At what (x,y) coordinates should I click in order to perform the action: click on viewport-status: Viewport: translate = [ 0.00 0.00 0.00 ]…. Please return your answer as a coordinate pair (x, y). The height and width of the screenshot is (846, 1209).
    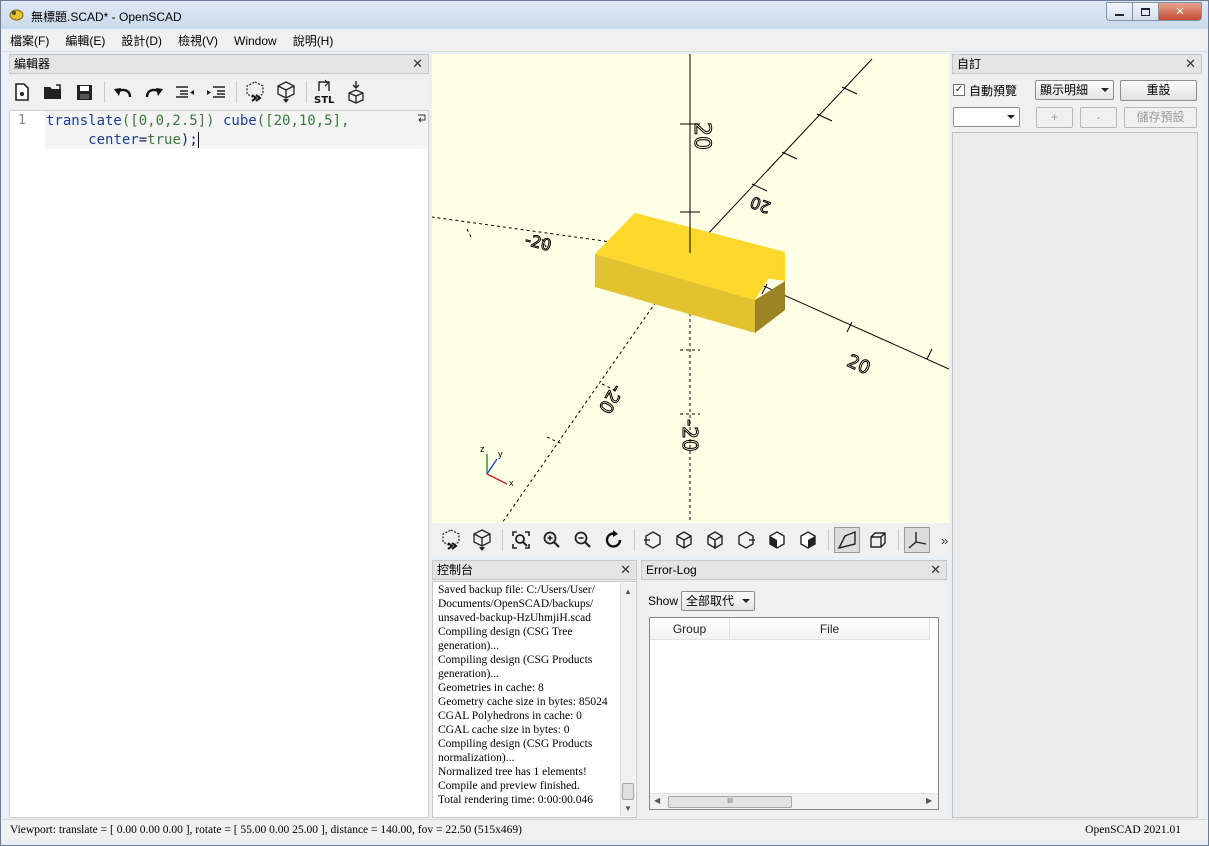
    Looking at the image, I should click on (266, 830).